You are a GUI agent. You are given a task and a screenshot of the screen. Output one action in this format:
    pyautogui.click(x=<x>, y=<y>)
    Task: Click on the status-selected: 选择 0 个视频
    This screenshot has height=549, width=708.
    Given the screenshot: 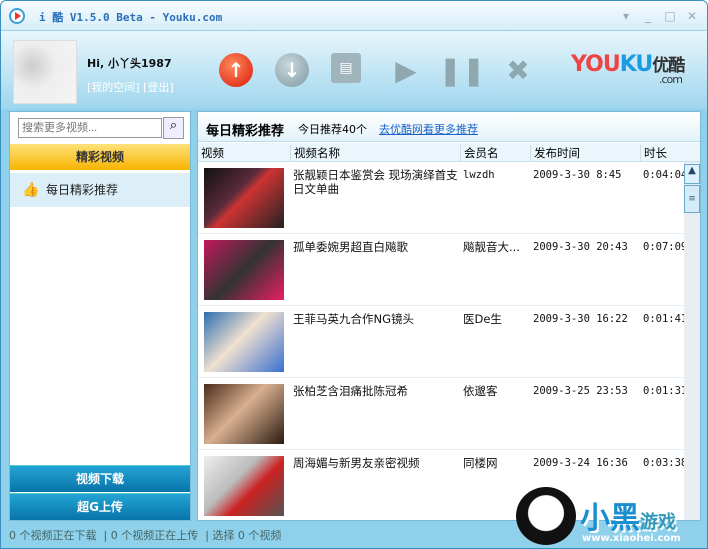 What is the action you would take?
    pyautogui.click(x=247, y=535)
    